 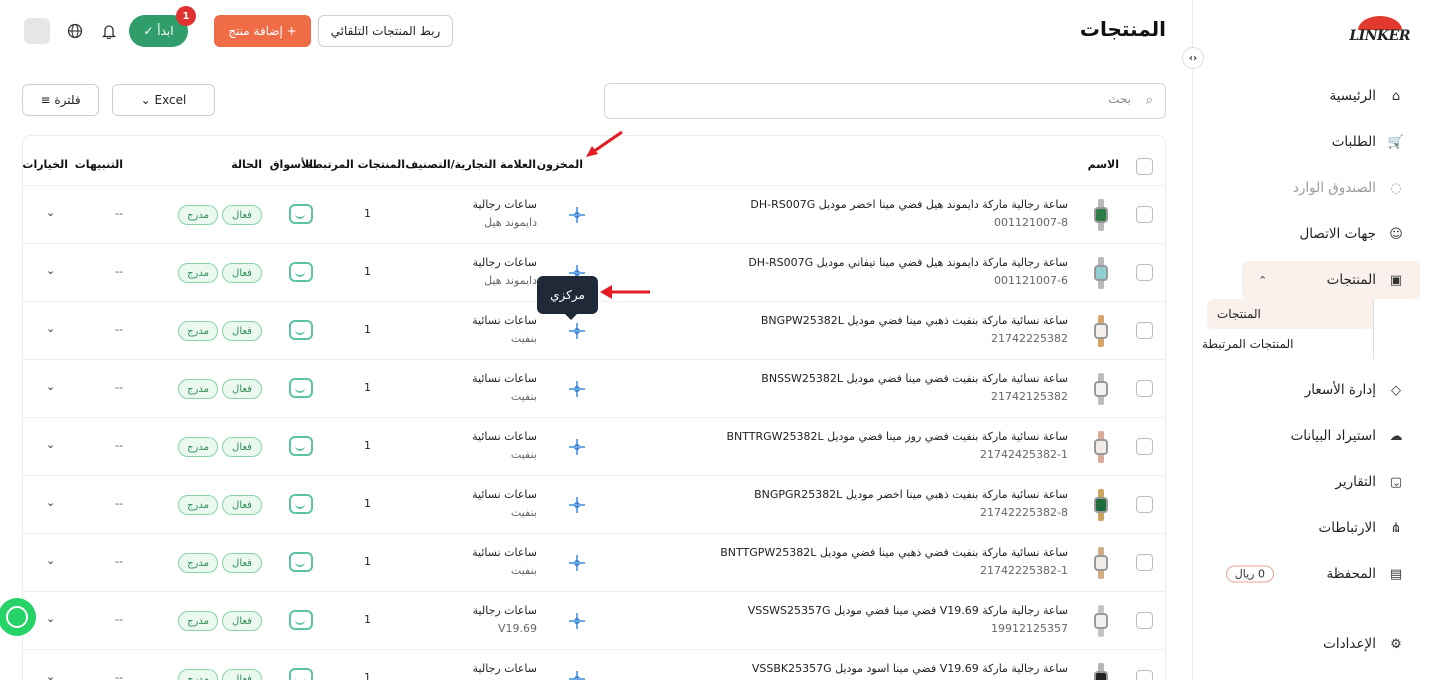 What do you see at coordinates (45, 164) in the screenshot?
I see `column-header-options: الخيارات` at bounding box center [45, 164].